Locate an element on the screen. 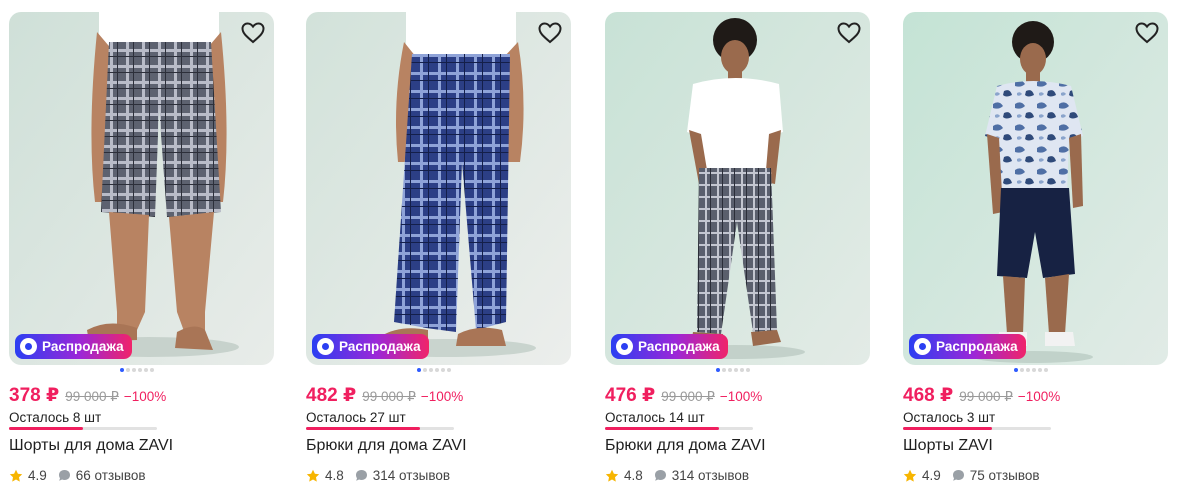 The image size is (1179, 495). price-row: 468 ₽ 99 000 ₽ −100% is located at coordinates (981, 395).